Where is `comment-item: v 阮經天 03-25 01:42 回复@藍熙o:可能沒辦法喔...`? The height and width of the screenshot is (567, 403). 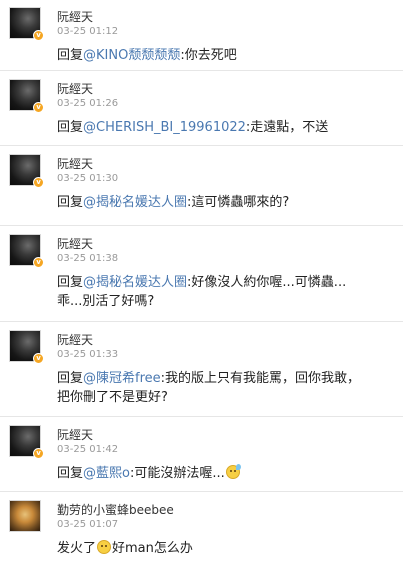 comment-item: v 阮經天 03-25 01:42 回复@藍熙o:可能沒辦法喔... is located at coordinates (201, 455).